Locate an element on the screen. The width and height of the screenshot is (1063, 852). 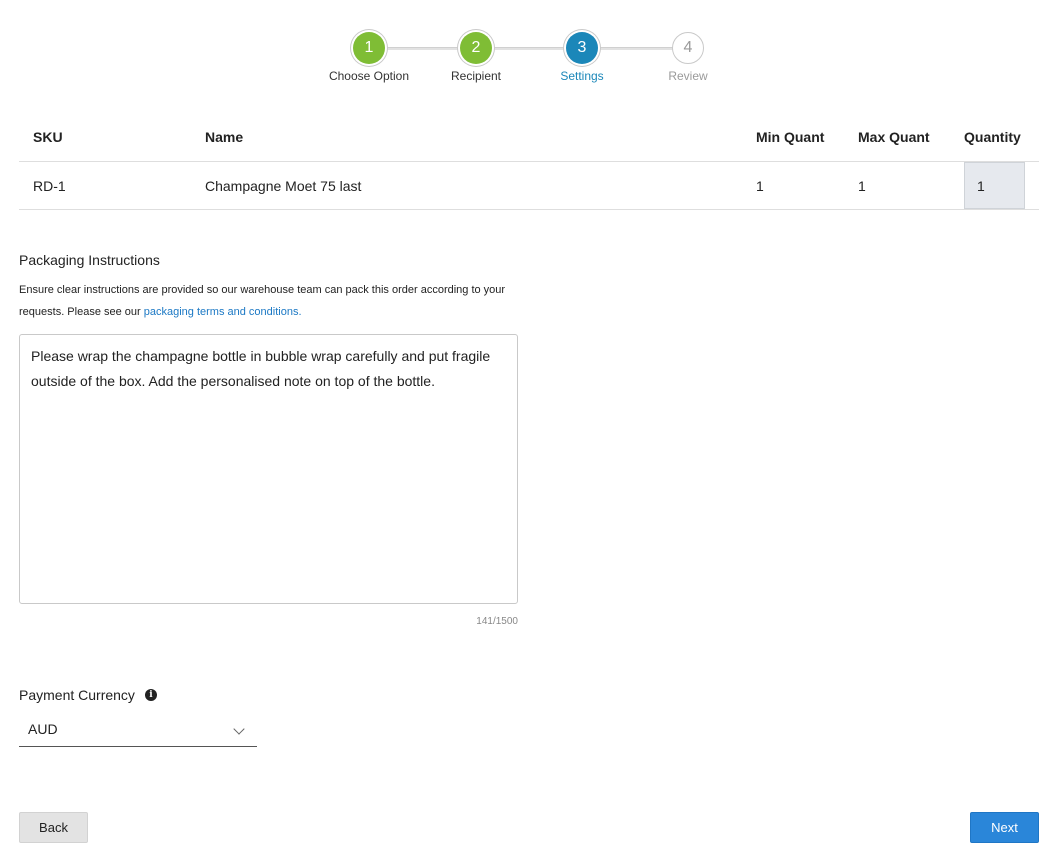
payment-currency-label: Payment Currency i is located at coordinates (88, 695).